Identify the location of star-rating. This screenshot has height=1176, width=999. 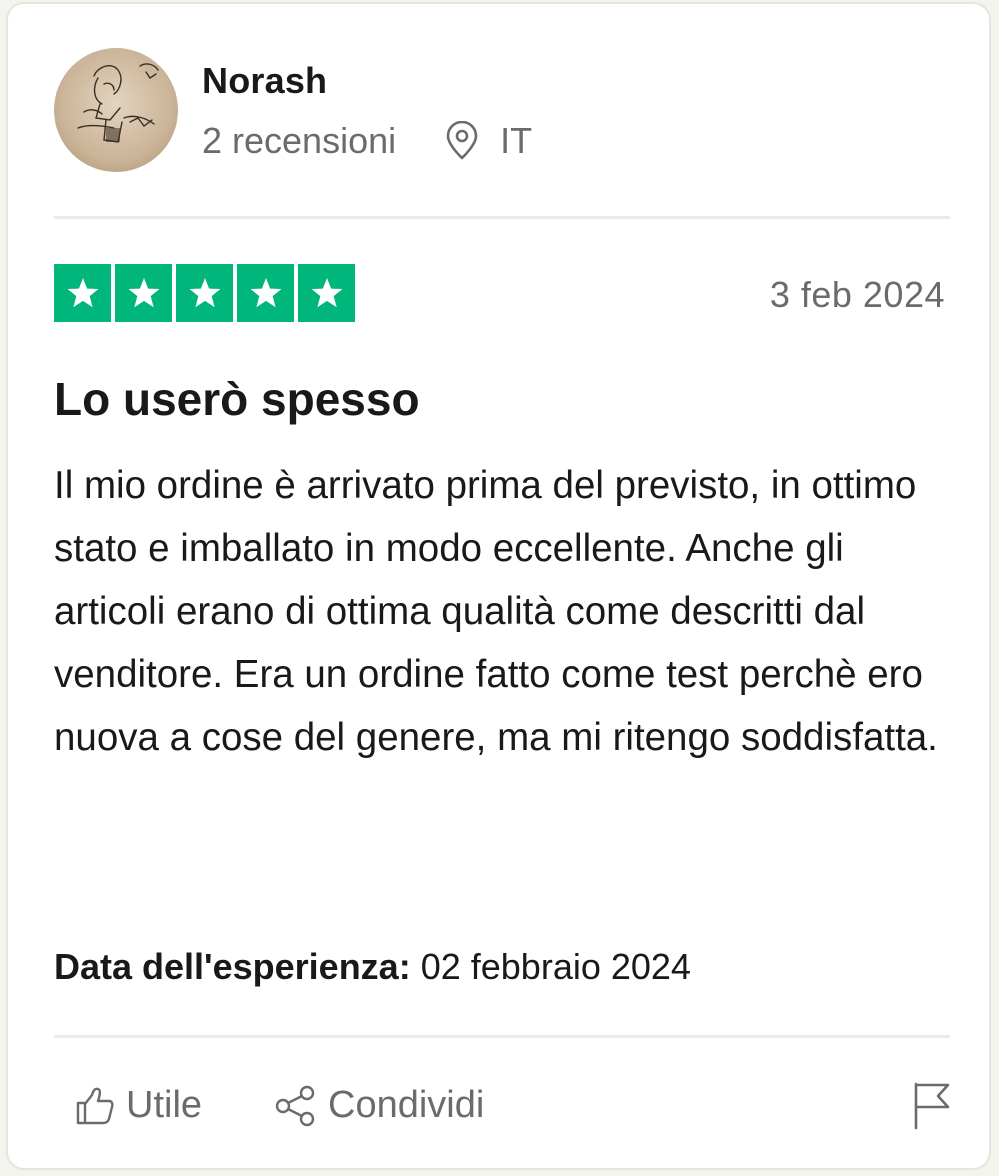
(204, 293).